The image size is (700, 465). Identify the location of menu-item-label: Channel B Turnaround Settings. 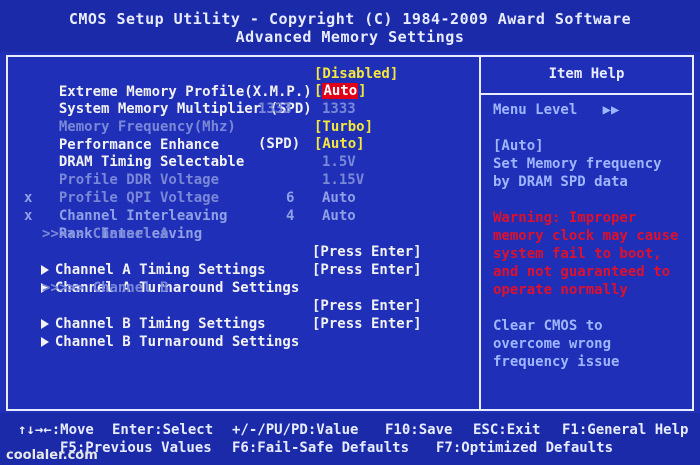
(177, 342).